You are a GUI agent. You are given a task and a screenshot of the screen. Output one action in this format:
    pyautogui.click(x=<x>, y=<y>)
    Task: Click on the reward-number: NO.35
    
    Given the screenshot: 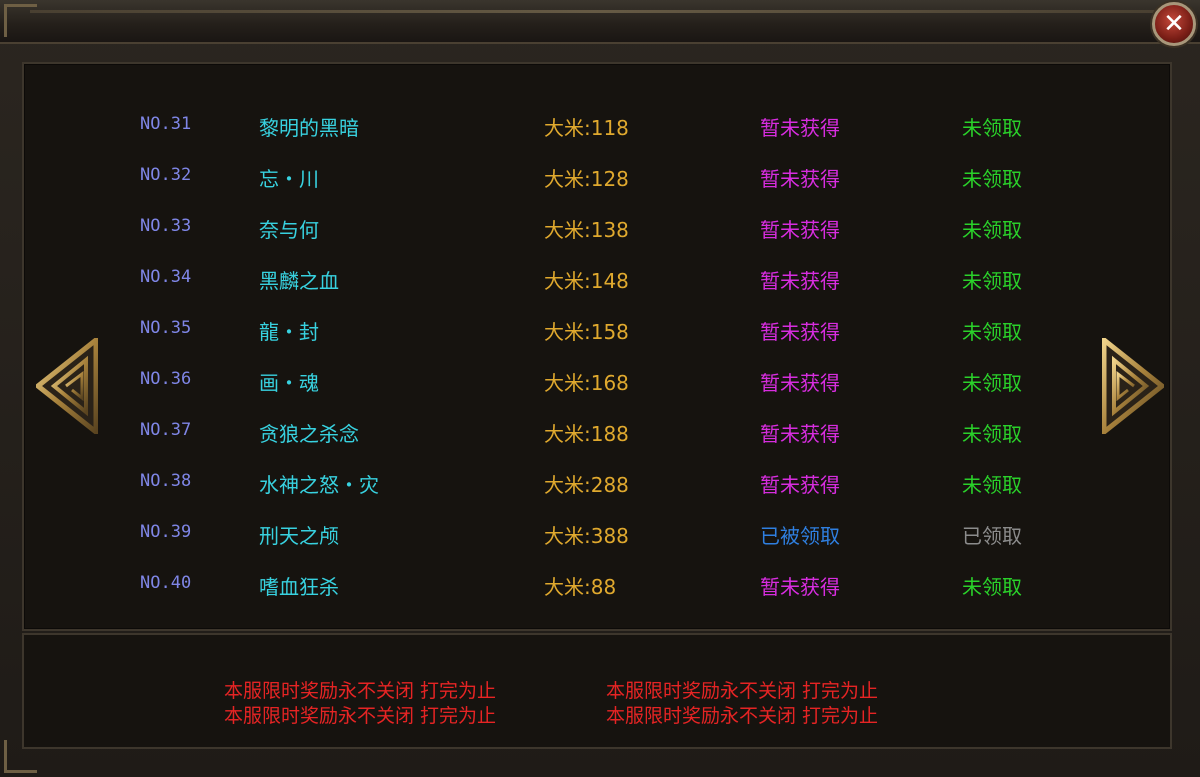 What is the action you would take?
    pyautogui.click(x=166, y=328)
    